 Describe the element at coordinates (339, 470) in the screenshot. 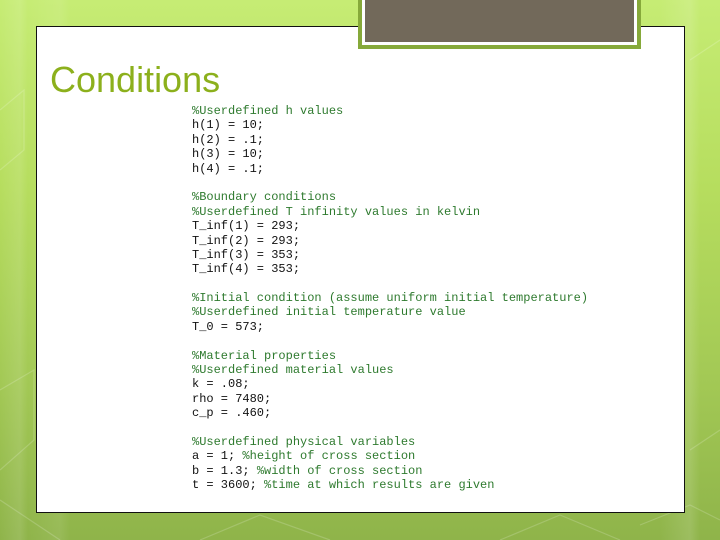

I see `code-comment: %width of cross section` at that location.